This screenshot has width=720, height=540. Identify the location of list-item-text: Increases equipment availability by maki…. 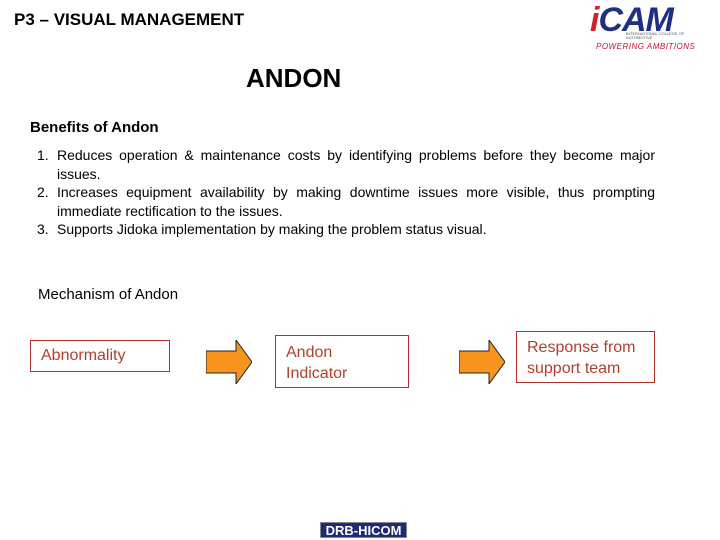
(356, 201).